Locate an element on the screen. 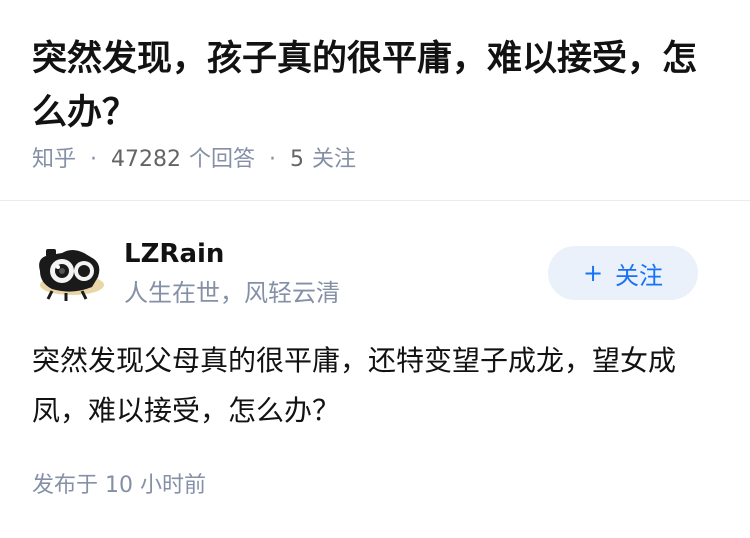 Image resolution: width=750 pixels, height=538 pixels. avatar is located at coordinates (69, 271).